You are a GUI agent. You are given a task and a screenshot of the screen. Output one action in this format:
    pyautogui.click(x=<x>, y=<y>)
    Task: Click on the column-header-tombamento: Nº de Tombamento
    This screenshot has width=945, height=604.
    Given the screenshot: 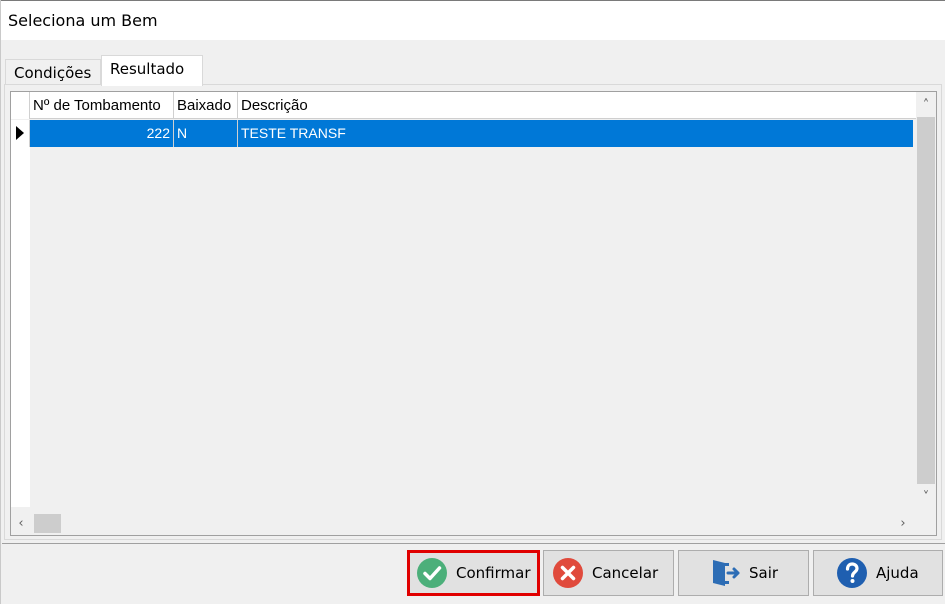 What is the action you would take?
    pyautogui.click(x=102, y=105)
    